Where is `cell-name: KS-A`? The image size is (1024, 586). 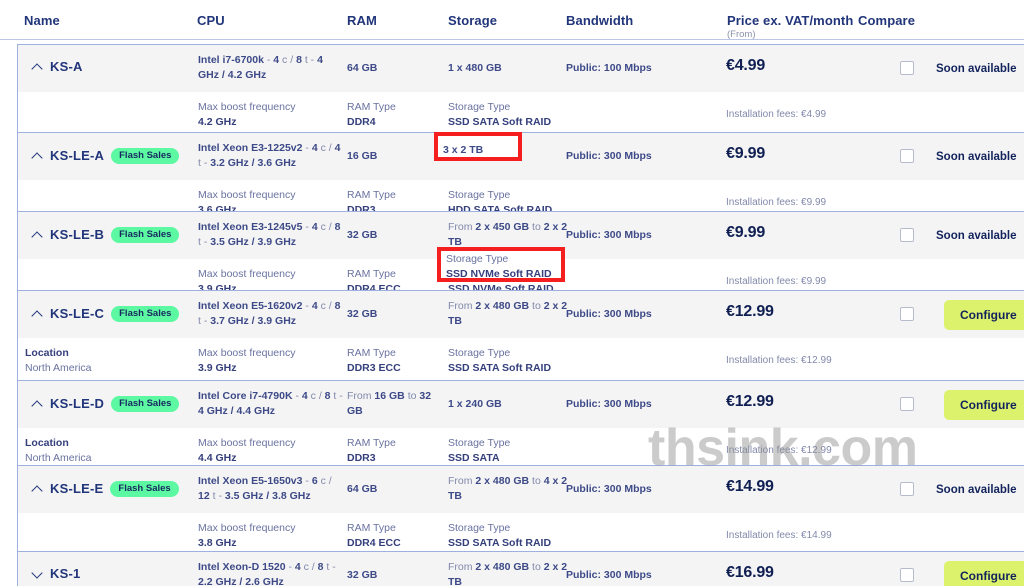 cell-name: KS-A is located at coordinates (110, 68).